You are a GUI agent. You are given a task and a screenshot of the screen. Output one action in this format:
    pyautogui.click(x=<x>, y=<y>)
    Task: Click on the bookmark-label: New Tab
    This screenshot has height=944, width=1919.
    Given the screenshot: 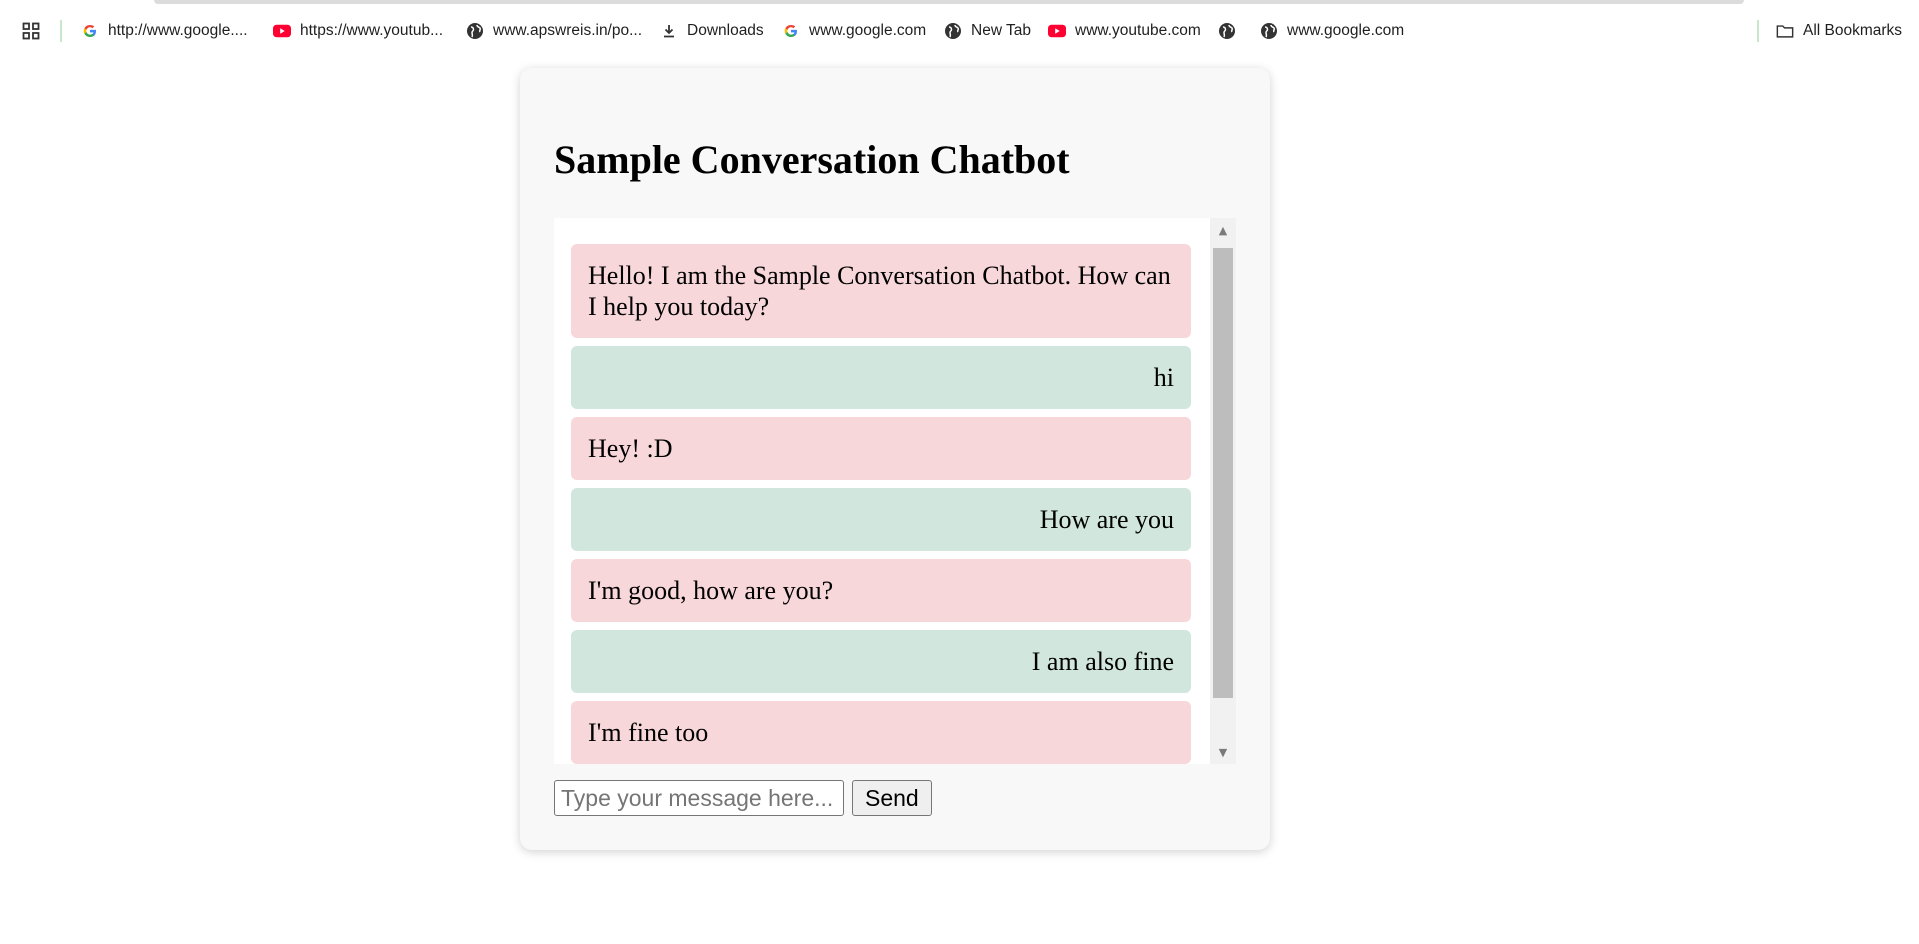 What is the action you would take?
    pyautogui.click(x=1001, y=30)
    